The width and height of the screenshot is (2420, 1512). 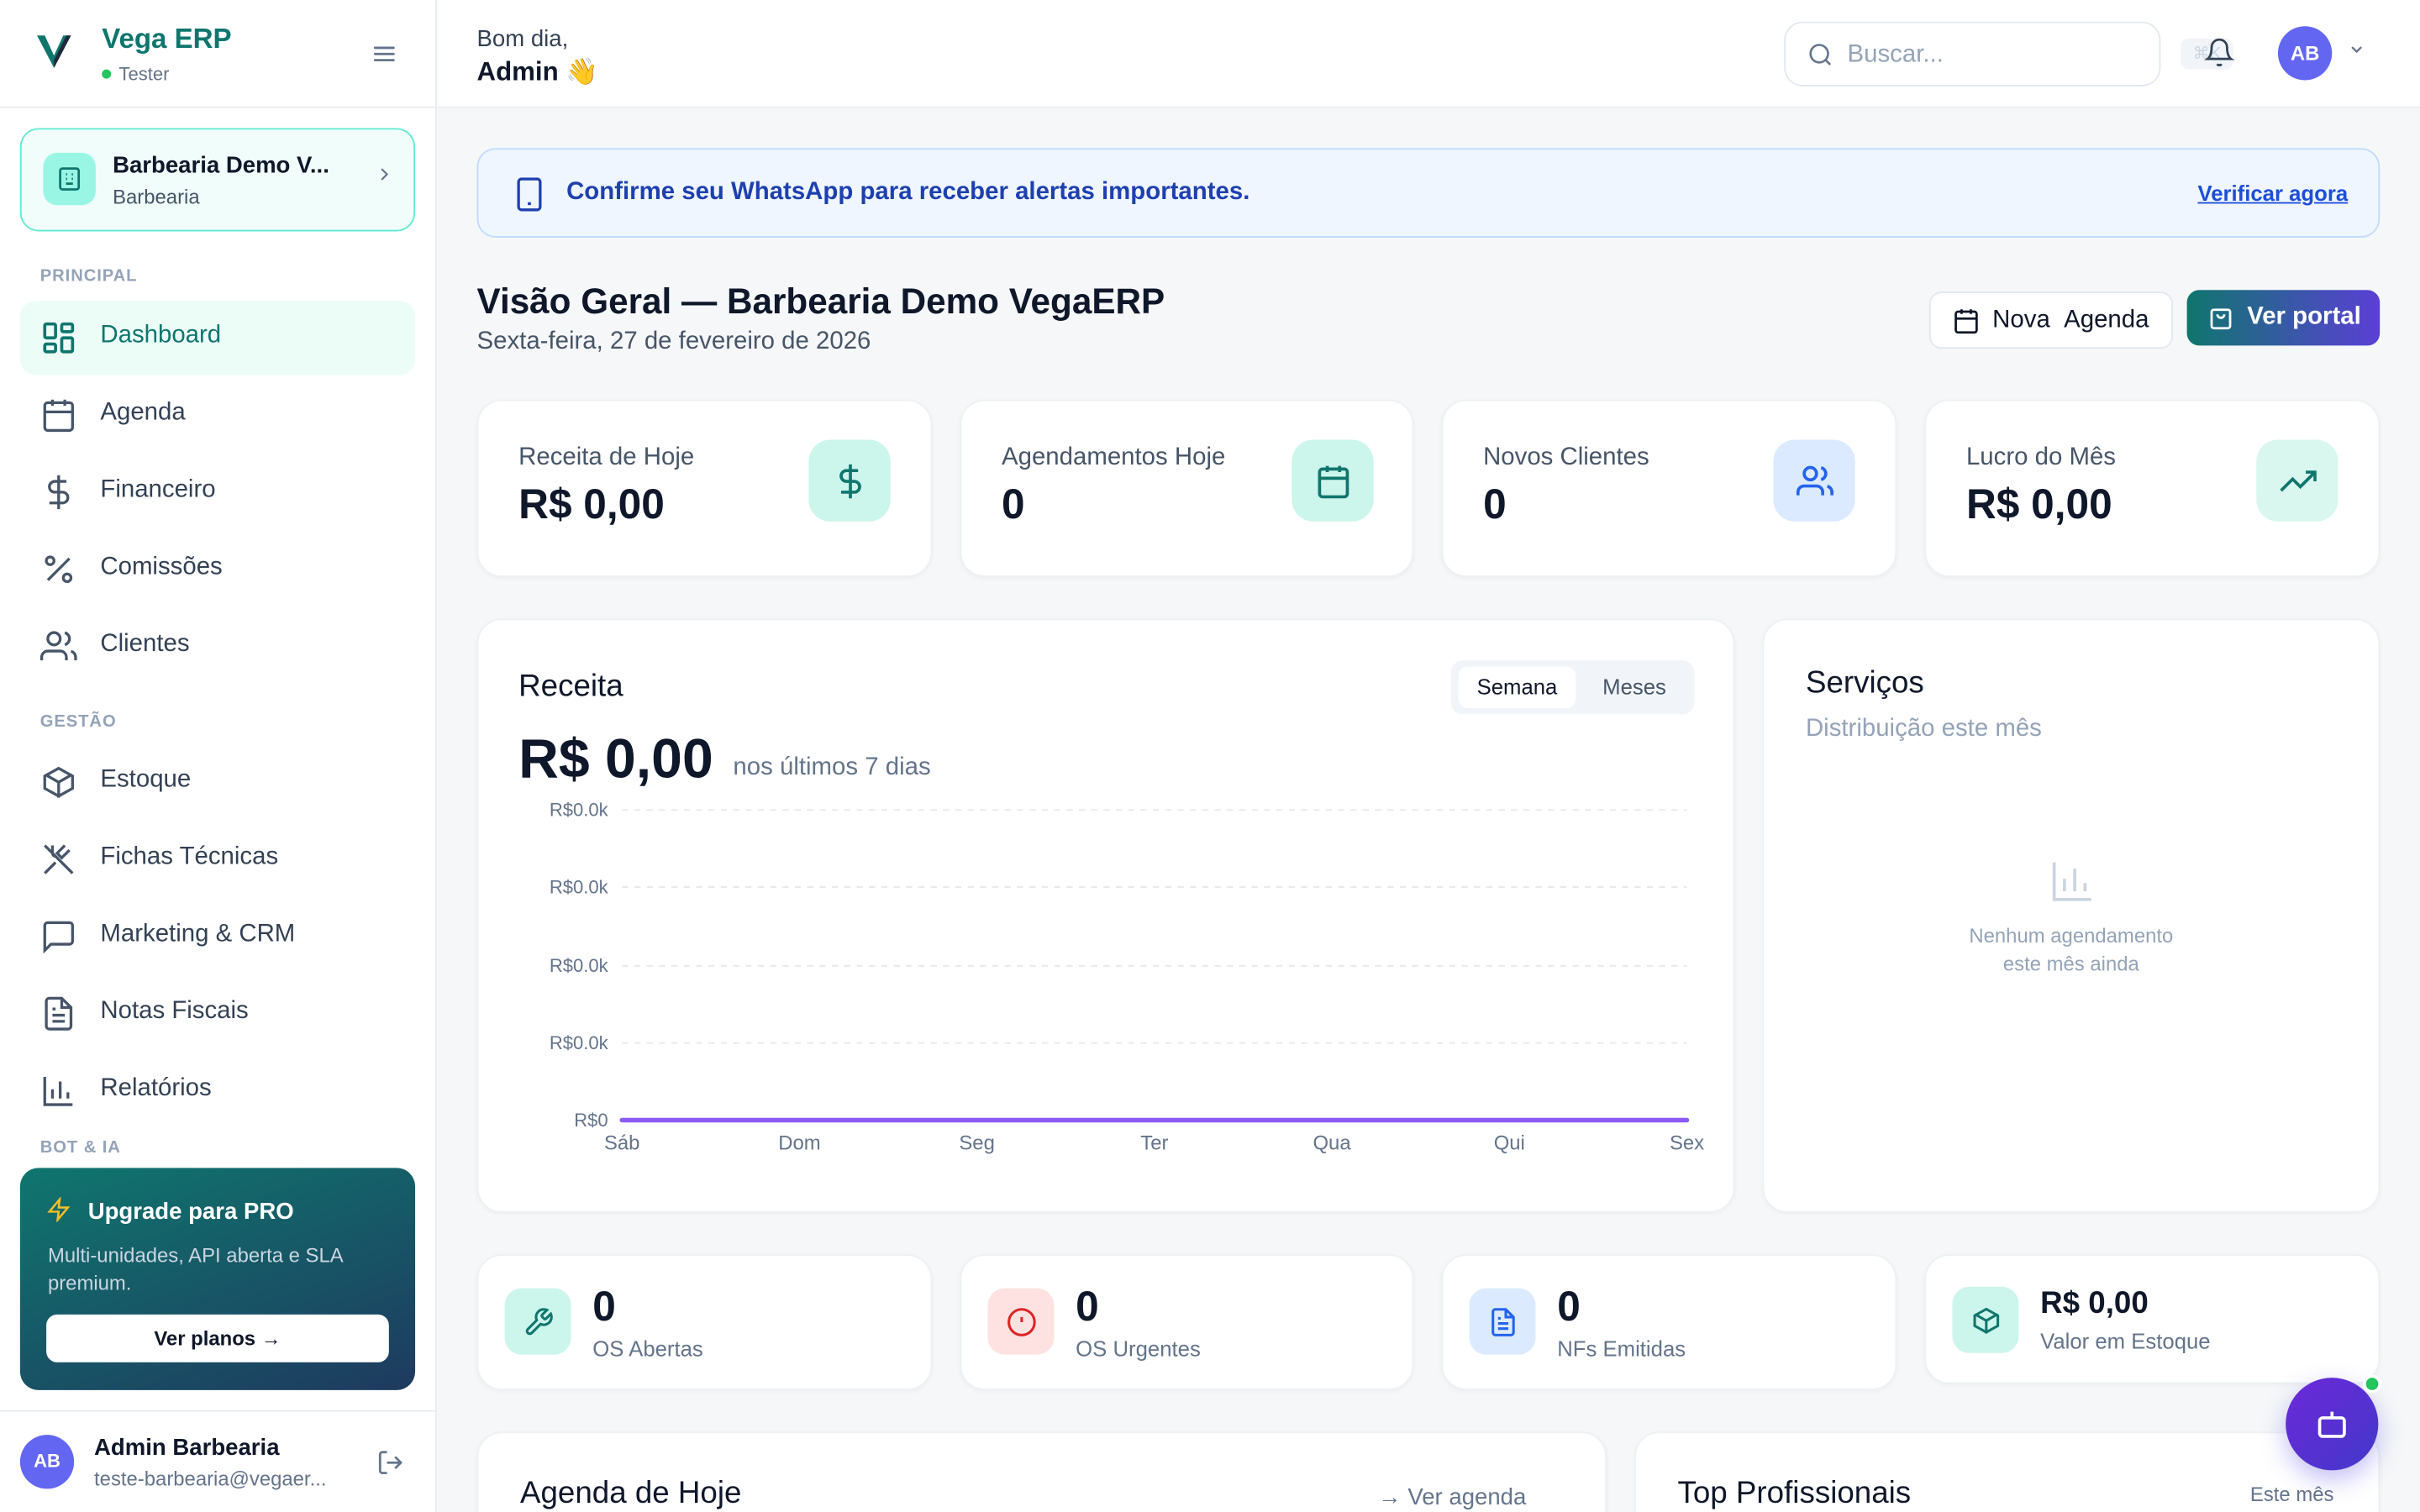 I want to click on chevron-right-icon, so click(x=385, y=174).